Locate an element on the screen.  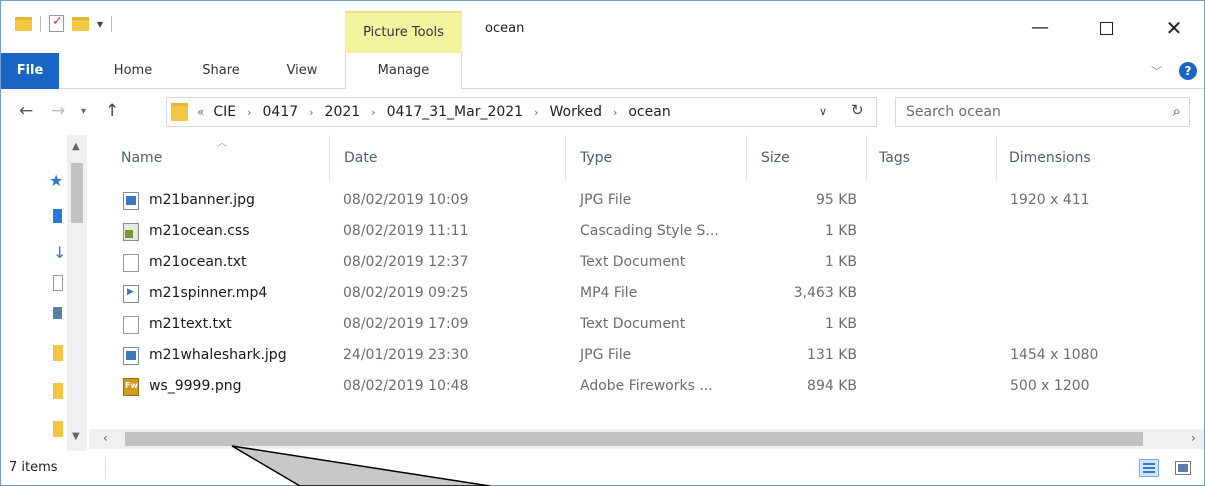
address-dropdown-chevron-icon: ∨ is located at coordinates (823, 111).